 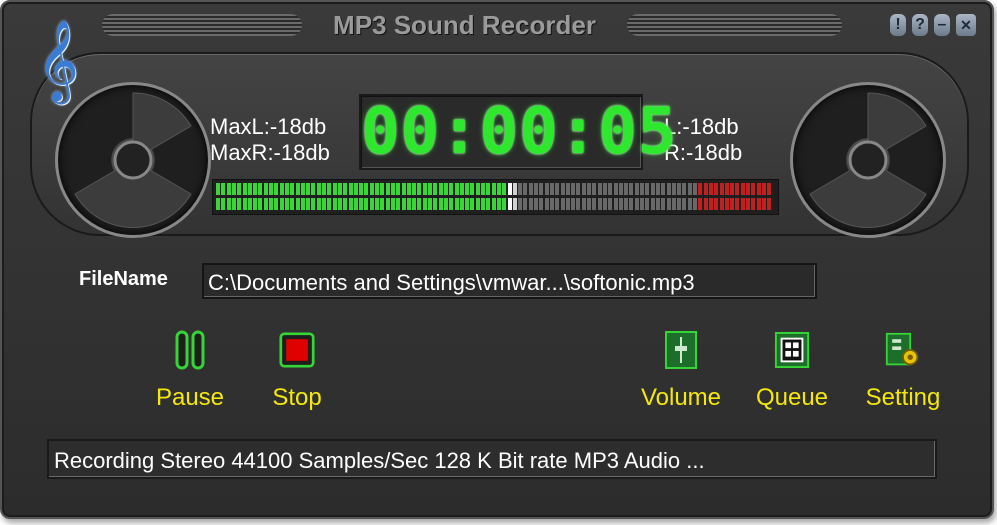 I want to click on stop-button: Stop, so click(x=297, y=371).